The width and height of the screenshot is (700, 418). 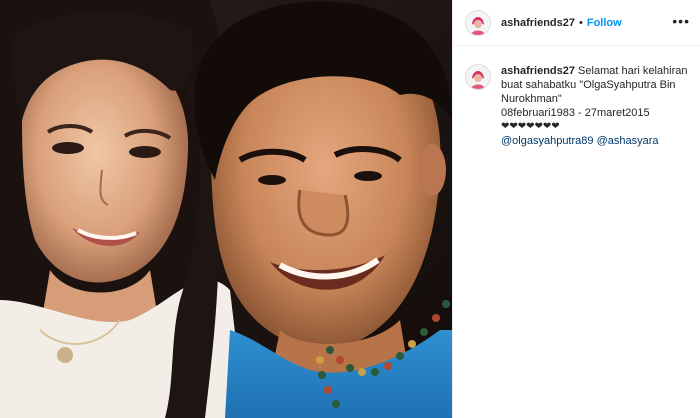 What do you see at coordinates (530, 126) in the screenshot?
I see `heart-icons: ❤❤❤❤❤❤❤` at bounding box center [530, 126].